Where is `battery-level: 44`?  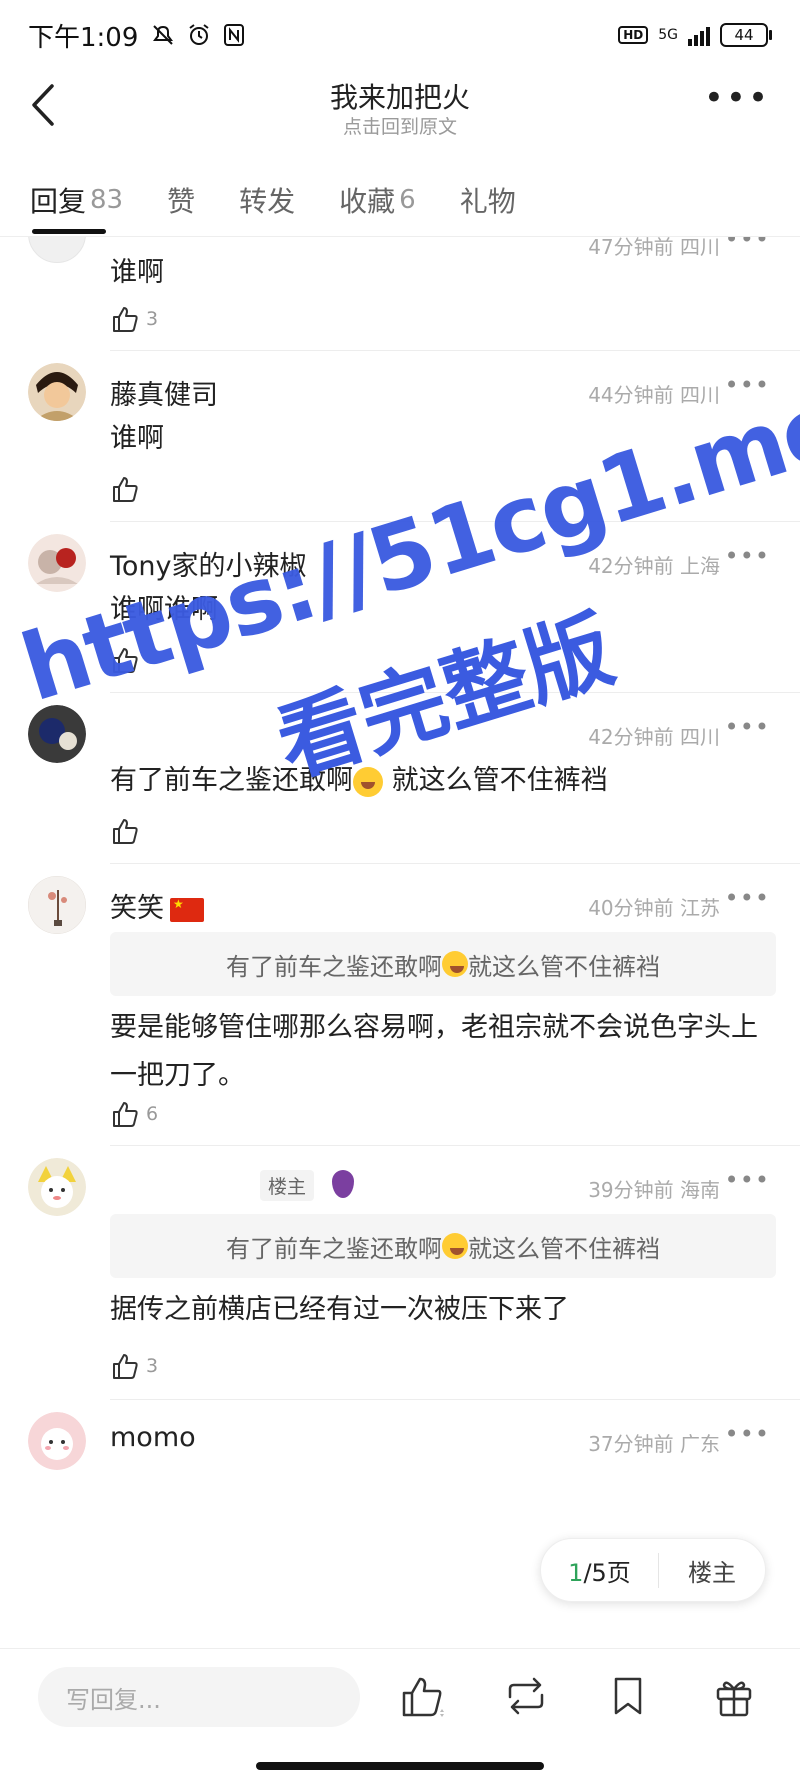 battery-level: 44 is located at coordinates (744, 35).